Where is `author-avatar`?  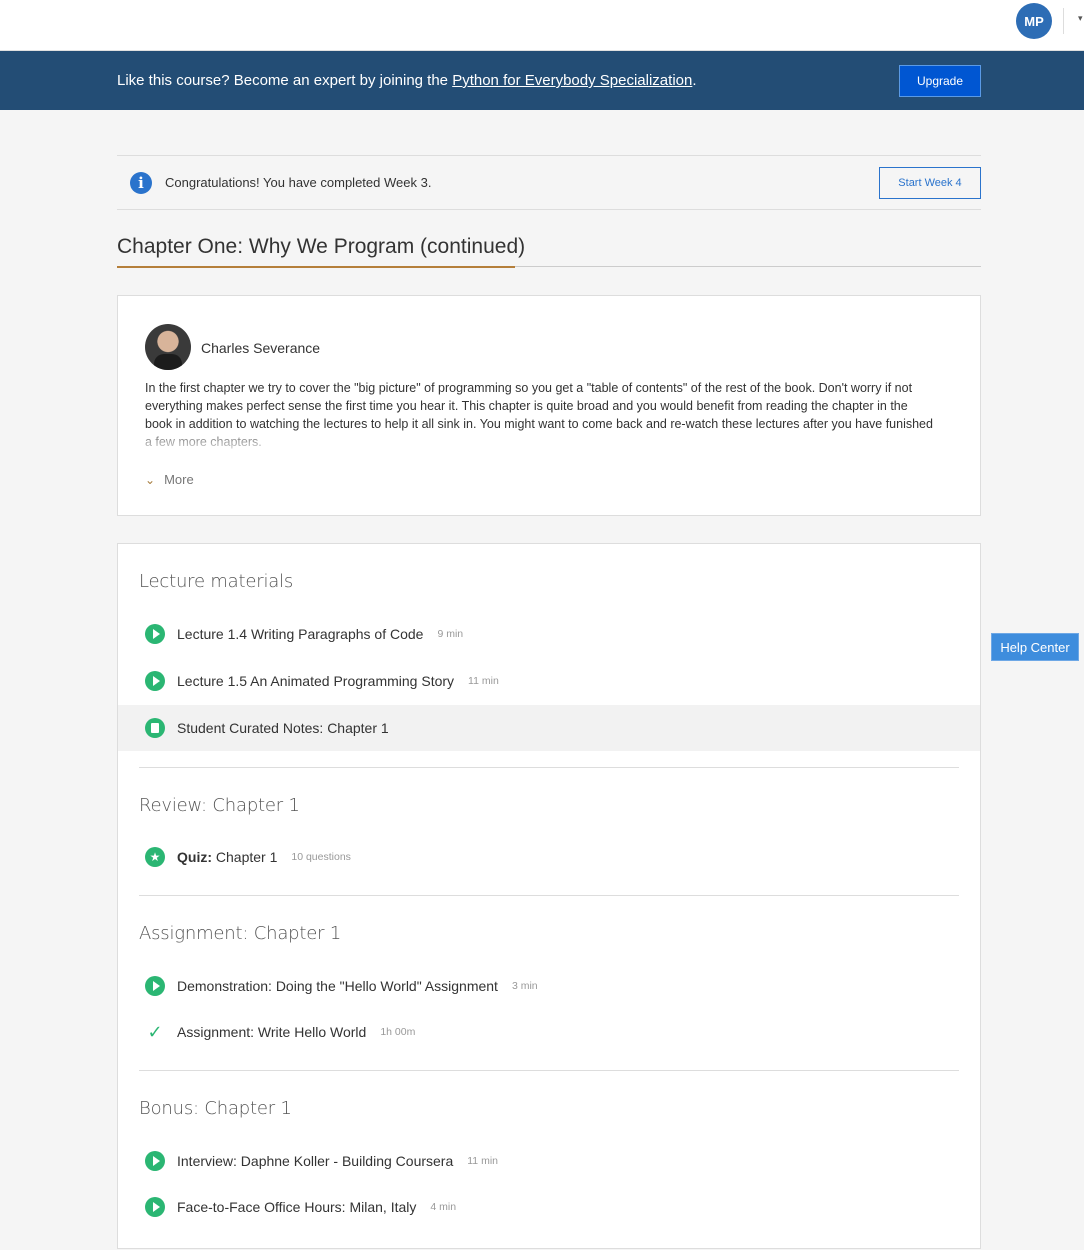
author-avatar is located at coordinates (168, 347).